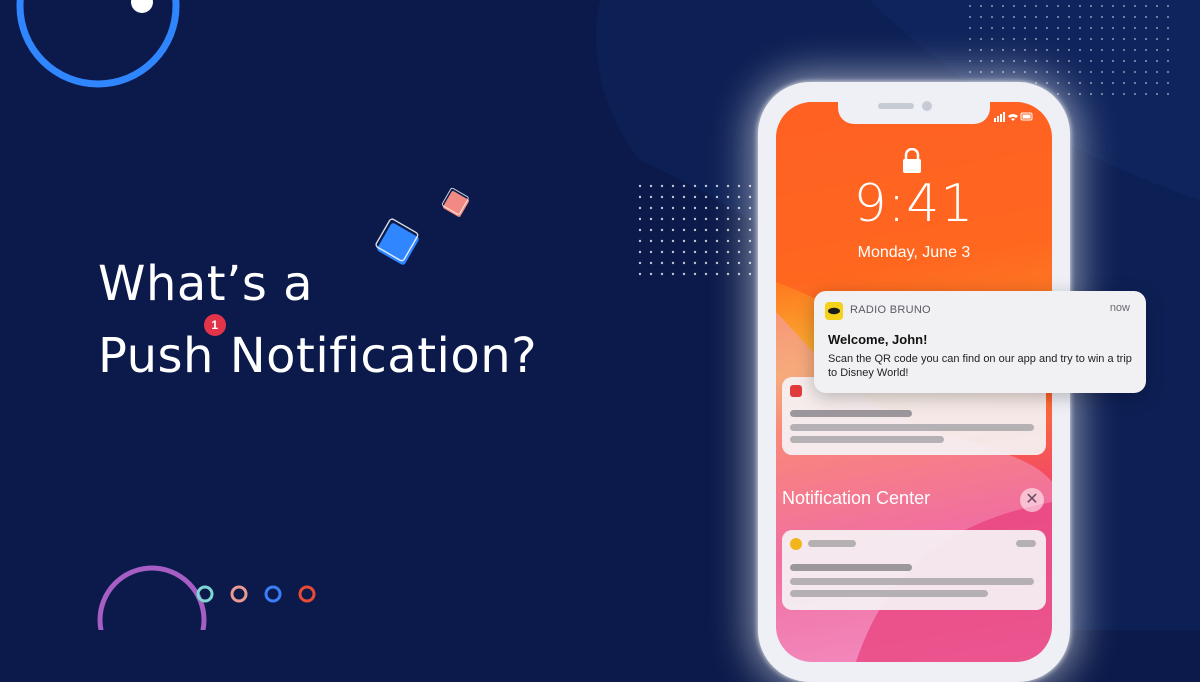 The width and height of the screenshot is (1200, 682). What do you see at coordinates (914, 252) in the screenshot?
I see `lock-screen-date: Monday, June 3` at bounding box center [914, 252].